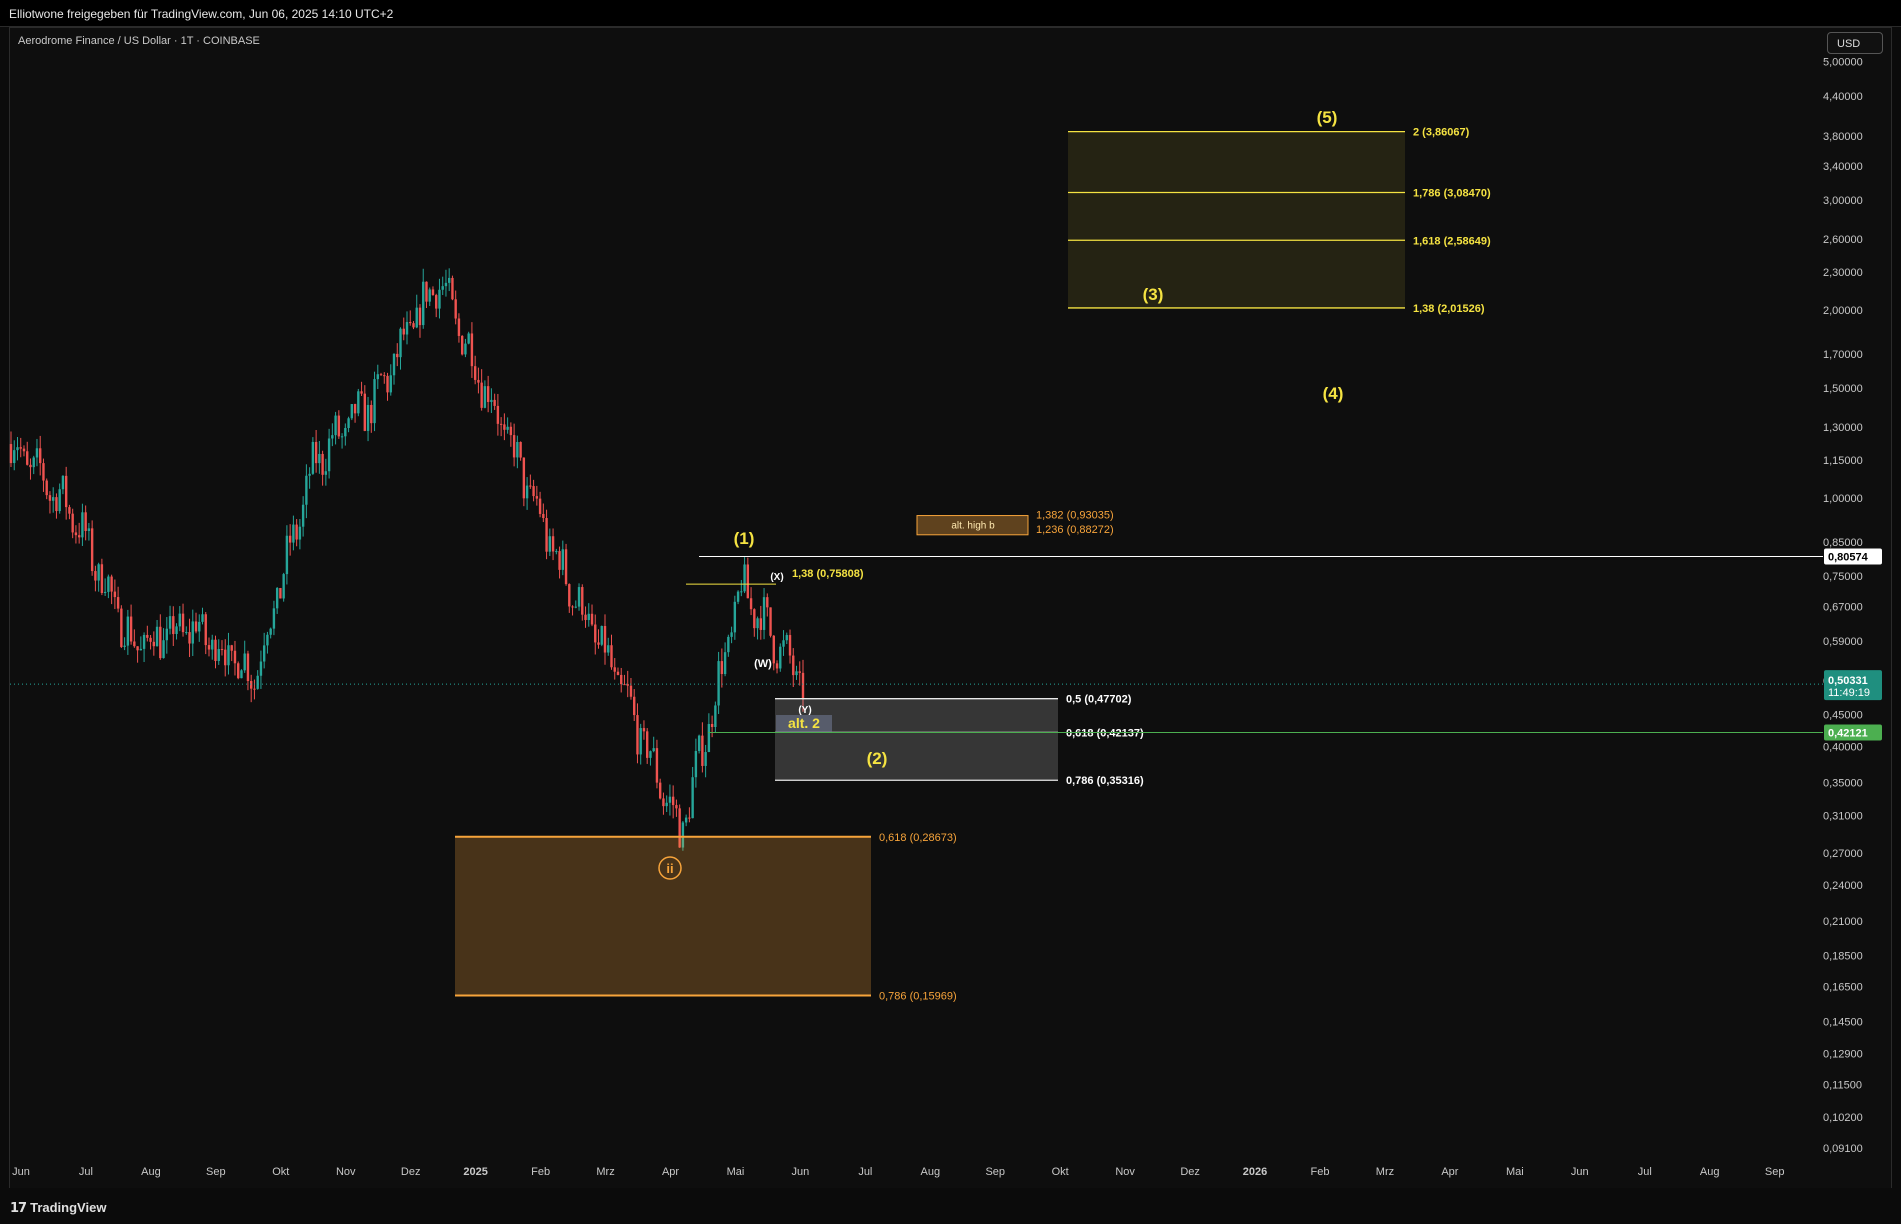 Image resolution: width=1901 pixels, height=1224 pixels. Describe the element at coordinates (931, 1172) in the screenshot. I see `x-tick-label: Aug` at that location.